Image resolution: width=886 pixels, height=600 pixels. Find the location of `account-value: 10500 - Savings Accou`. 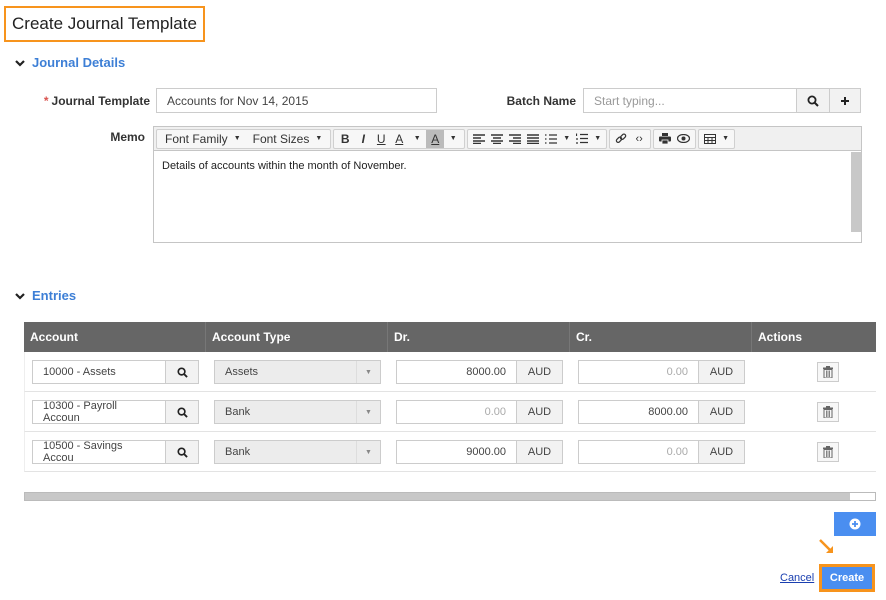

account-value: 10500 - Savings Accou is located at coordinates (83, 452).